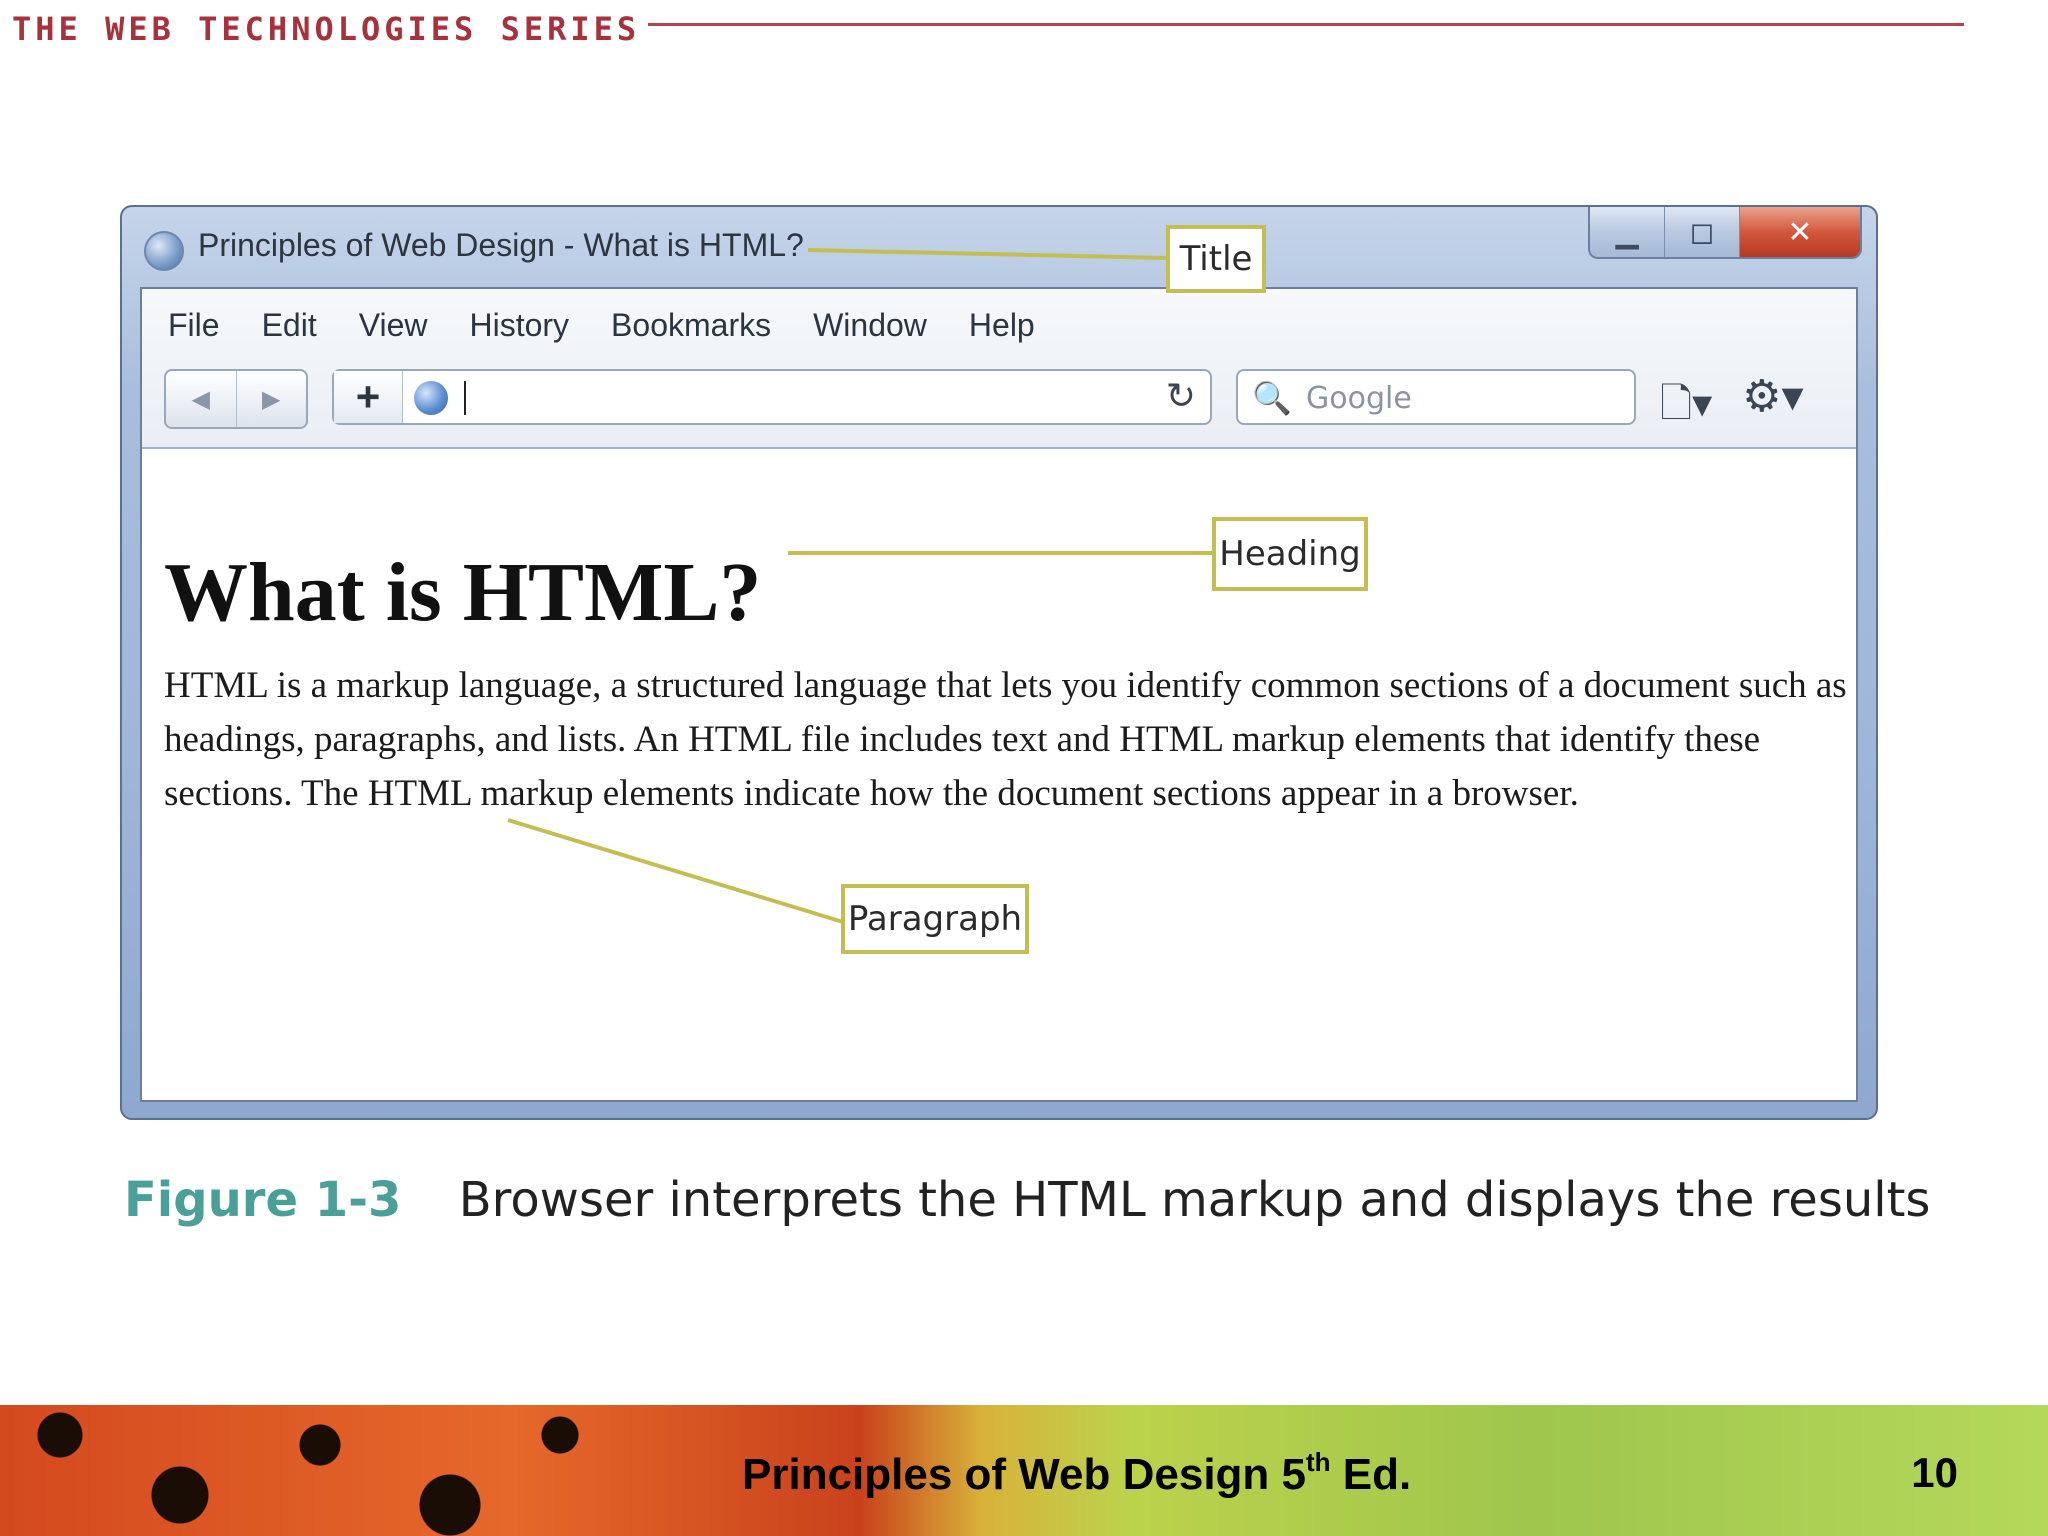 The height and width of the screenshot is (1536, 2048). I want to click on page-menu-icon: 🗋▾, so click(1686, 409).